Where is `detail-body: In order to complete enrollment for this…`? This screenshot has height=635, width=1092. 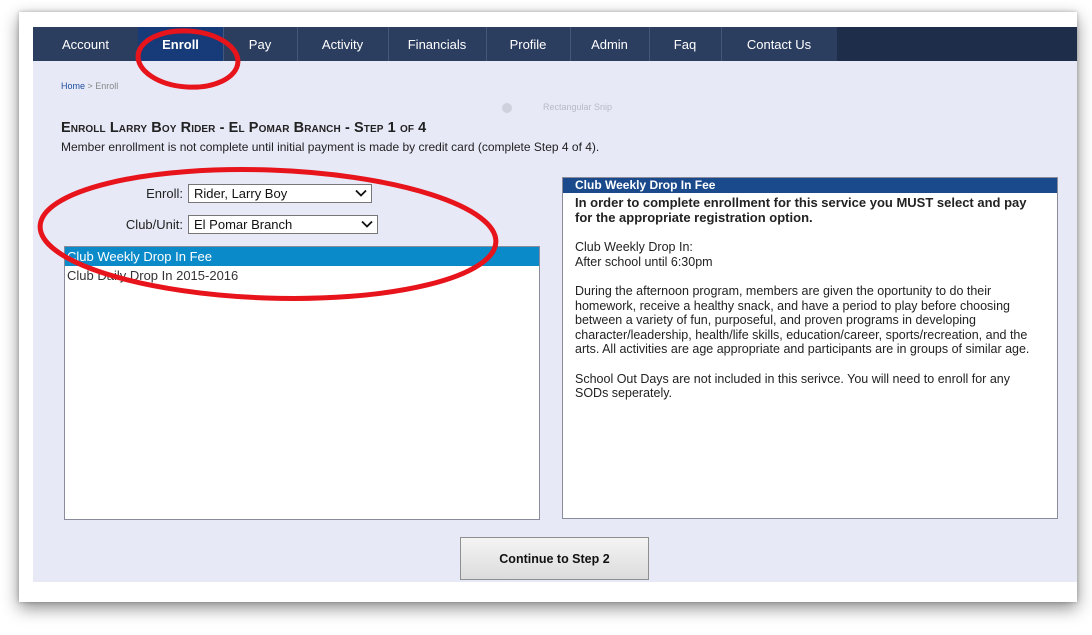
detail-body: In order to complete enrollment for this… is located at coordinates (810, 297).